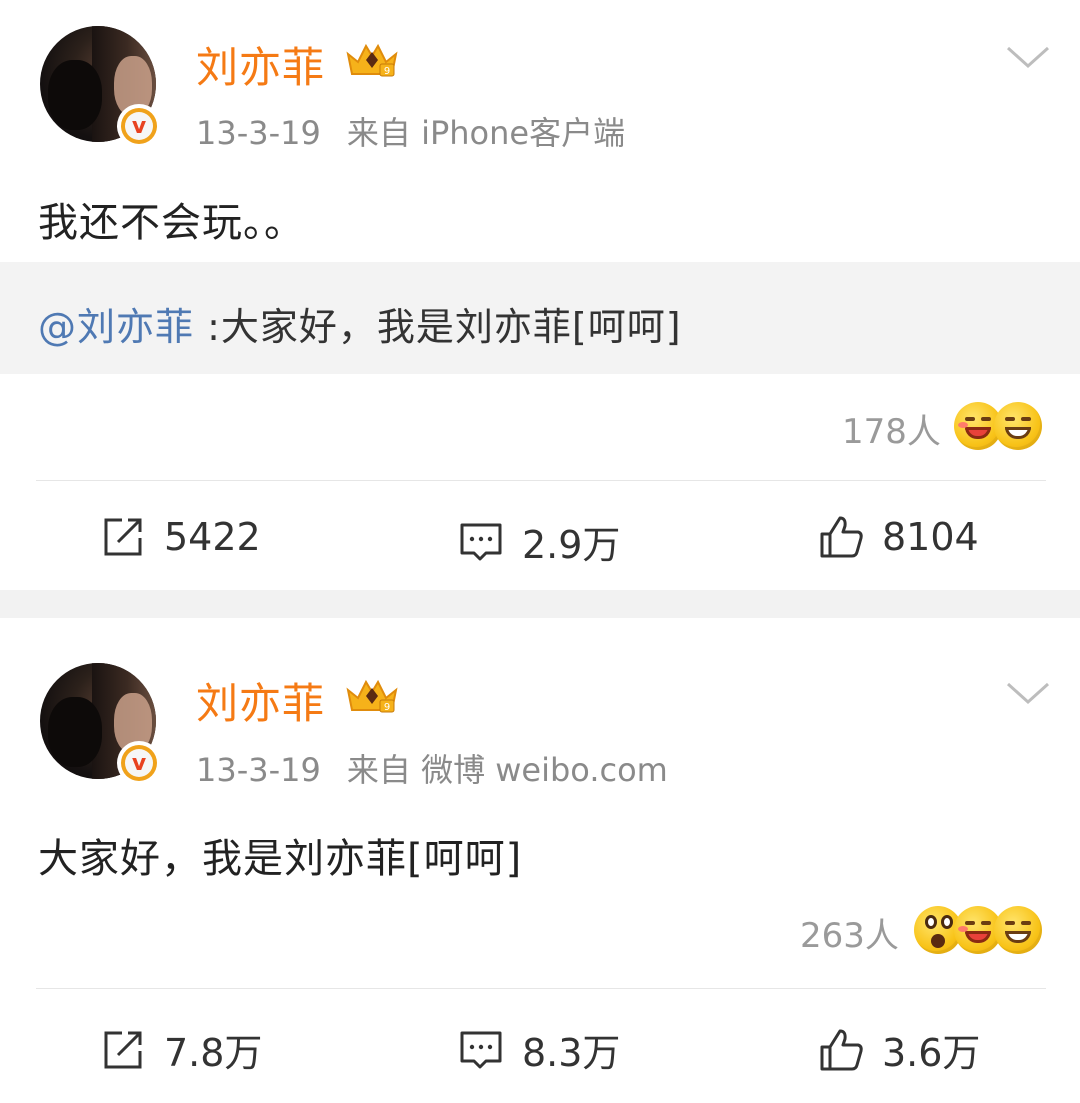  Describe the element at coordinates (507, 770) in the screenshot. I see `post-source: 来自 微博 weibo.com` at that location.